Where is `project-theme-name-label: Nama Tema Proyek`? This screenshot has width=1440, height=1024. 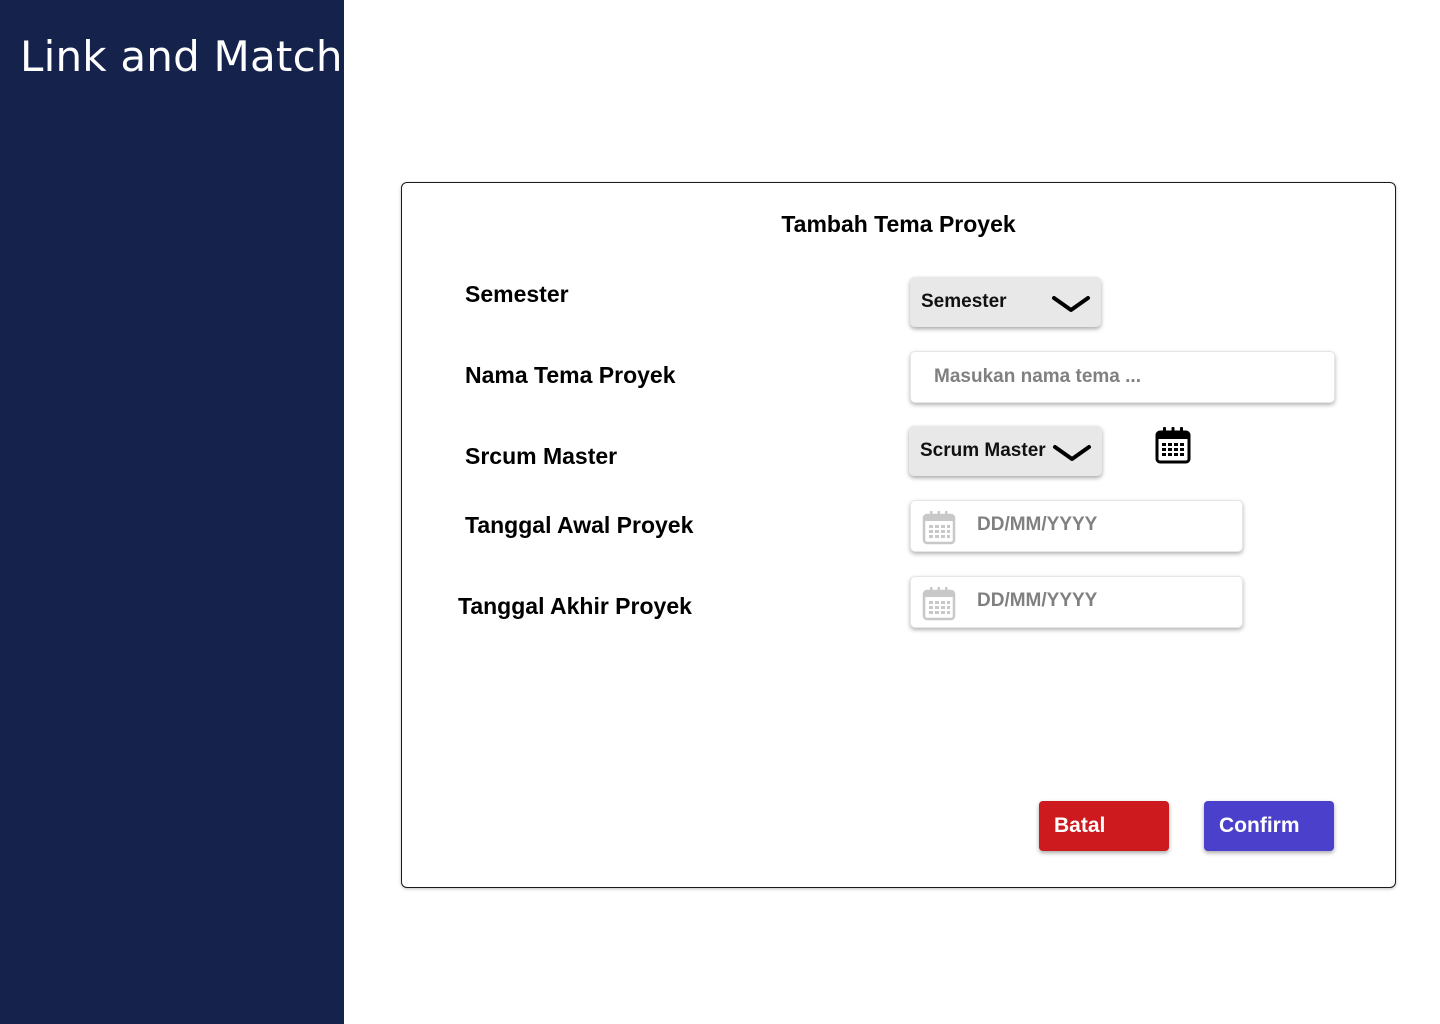 project-theme-name-label: Nama Tema Proyek is located at coordinates (570, 375).